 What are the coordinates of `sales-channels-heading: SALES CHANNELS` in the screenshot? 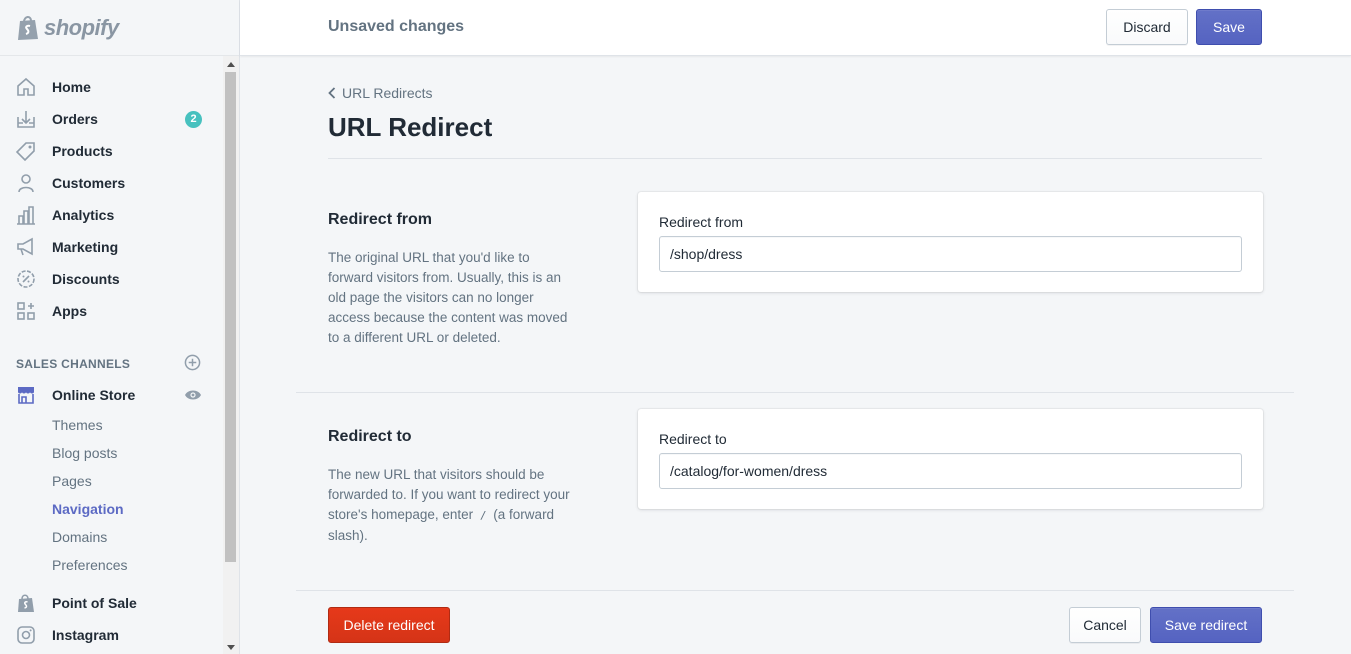 It's located at (73, 364).